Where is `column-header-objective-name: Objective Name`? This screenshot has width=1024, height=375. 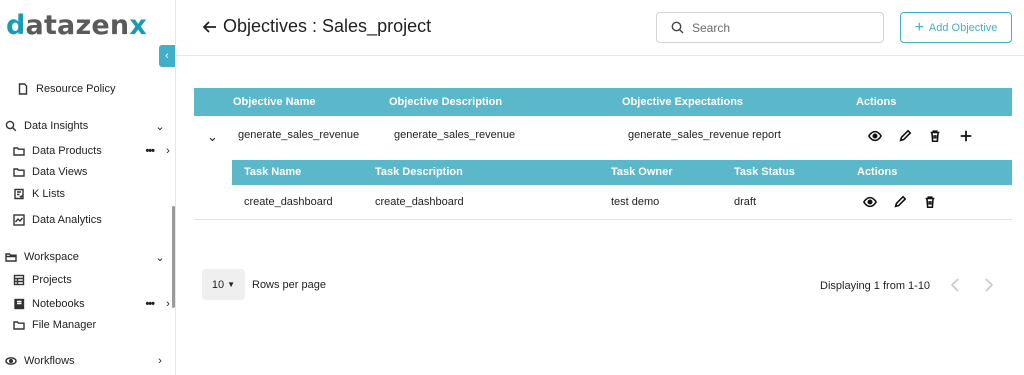
column-header-objective-name: Objective Name is located at coordinates (274, 102).